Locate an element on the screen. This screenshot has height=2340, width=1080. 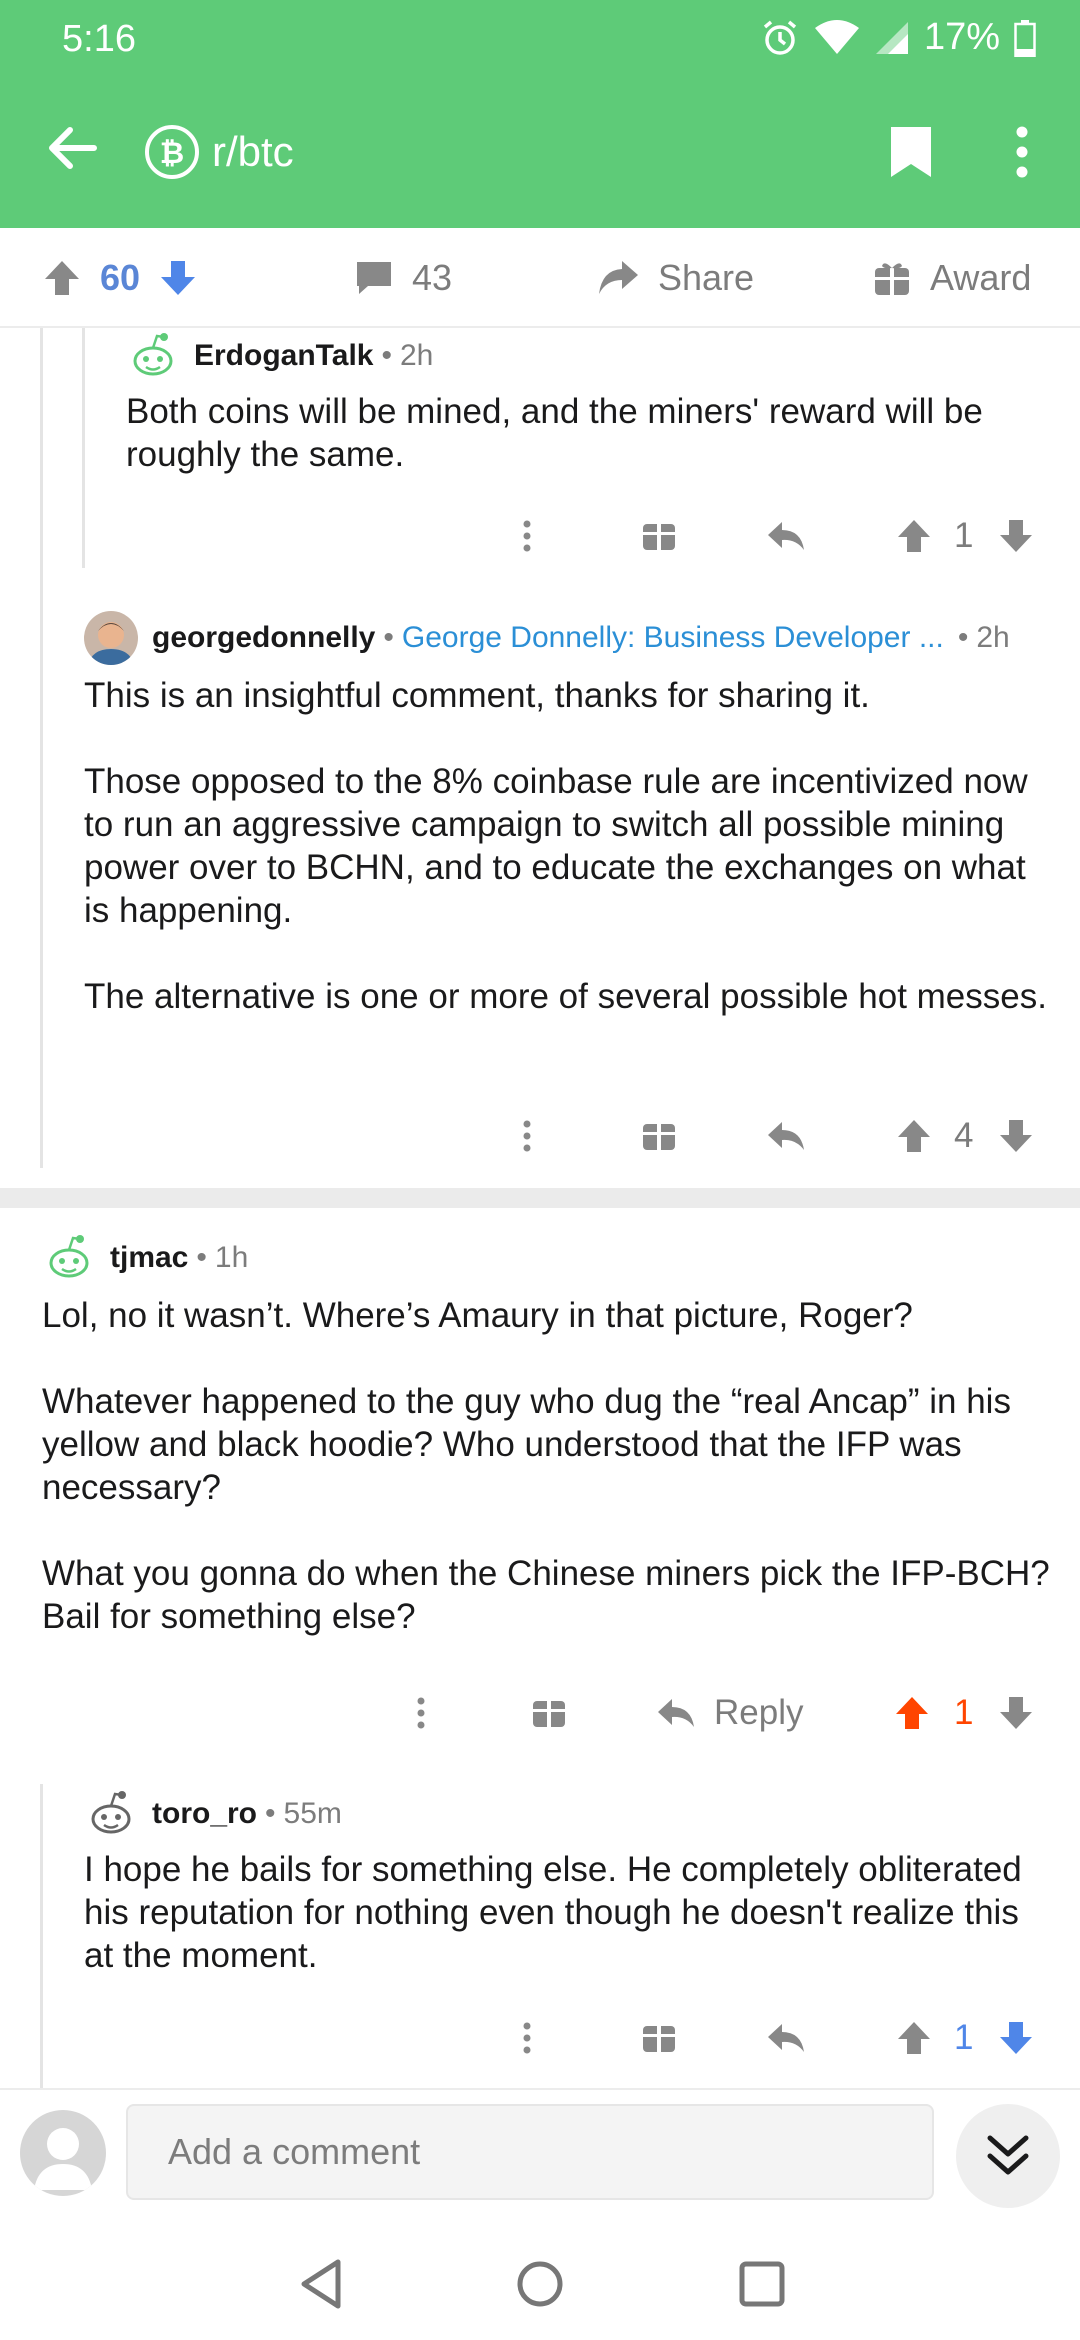
comments-count-button: 43 is located at coordinates (403, 278).